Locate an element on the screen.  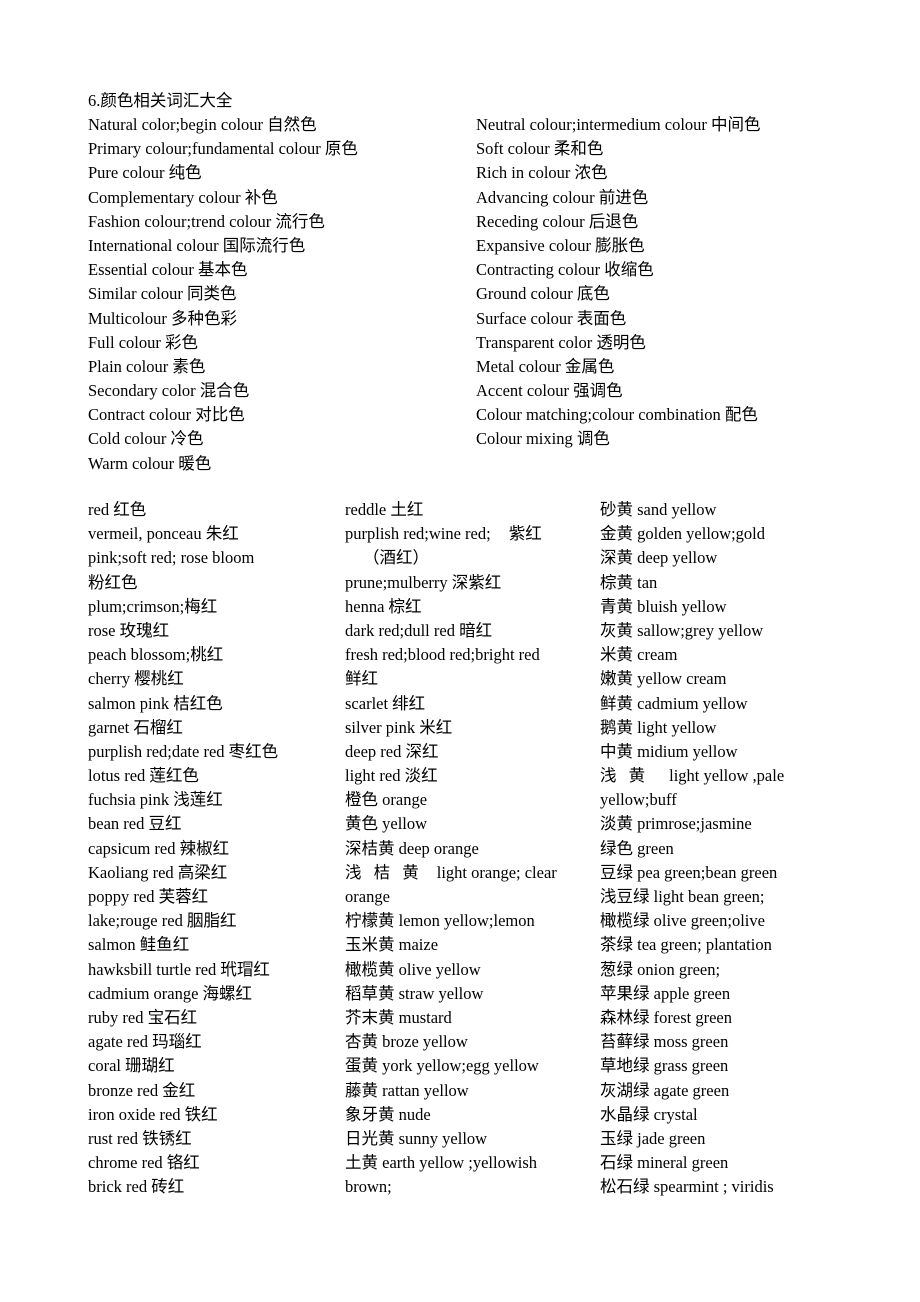
color-term-line: red 红色 is located at coordinates (117, 509).